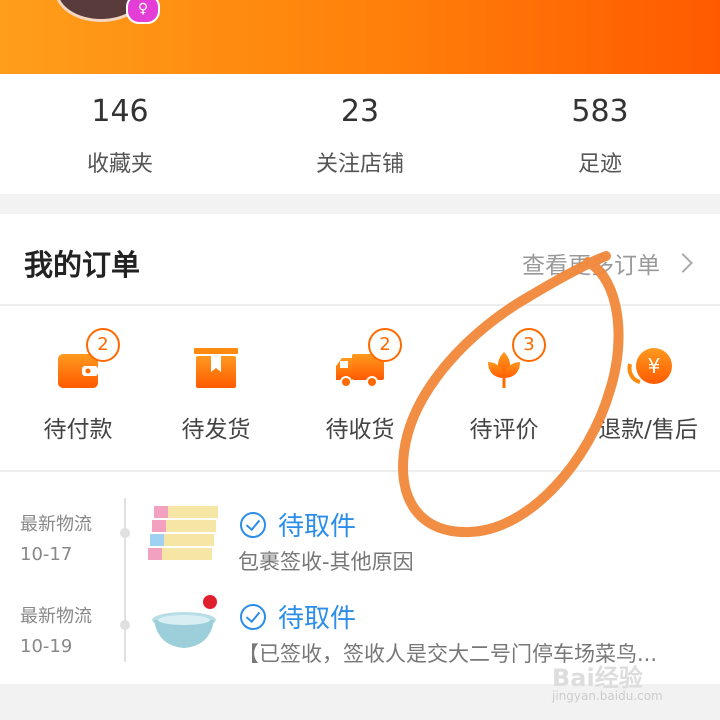 The width and height of the screenshot is (720, 720). I want to click on logistics-date: 10-19, so click(46, 646).